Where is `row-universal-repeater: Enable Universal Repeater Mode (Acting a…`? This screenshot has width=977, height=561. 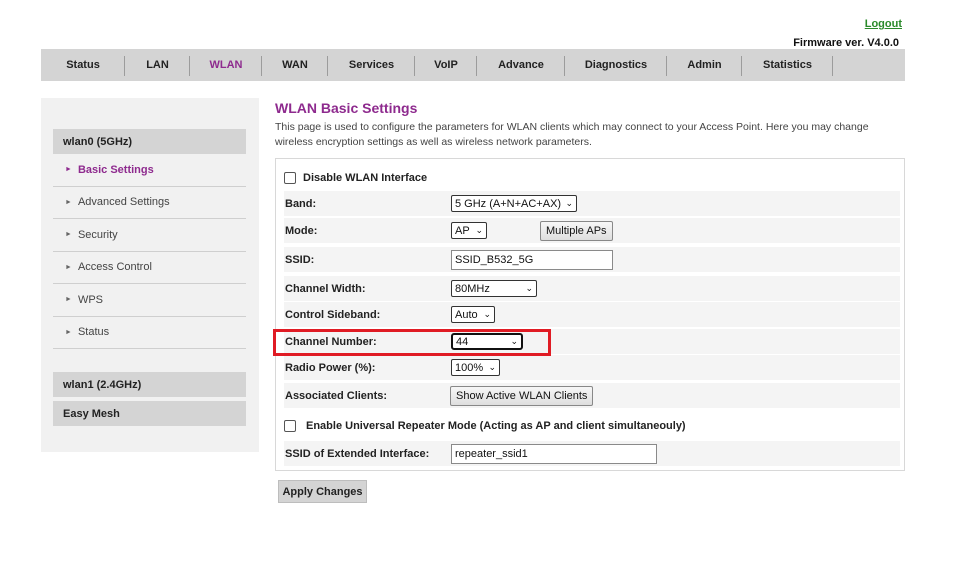 row-universal-repeater: Enable Universal Repeater Mode (Acting a… is located at coordinates (592, 425).